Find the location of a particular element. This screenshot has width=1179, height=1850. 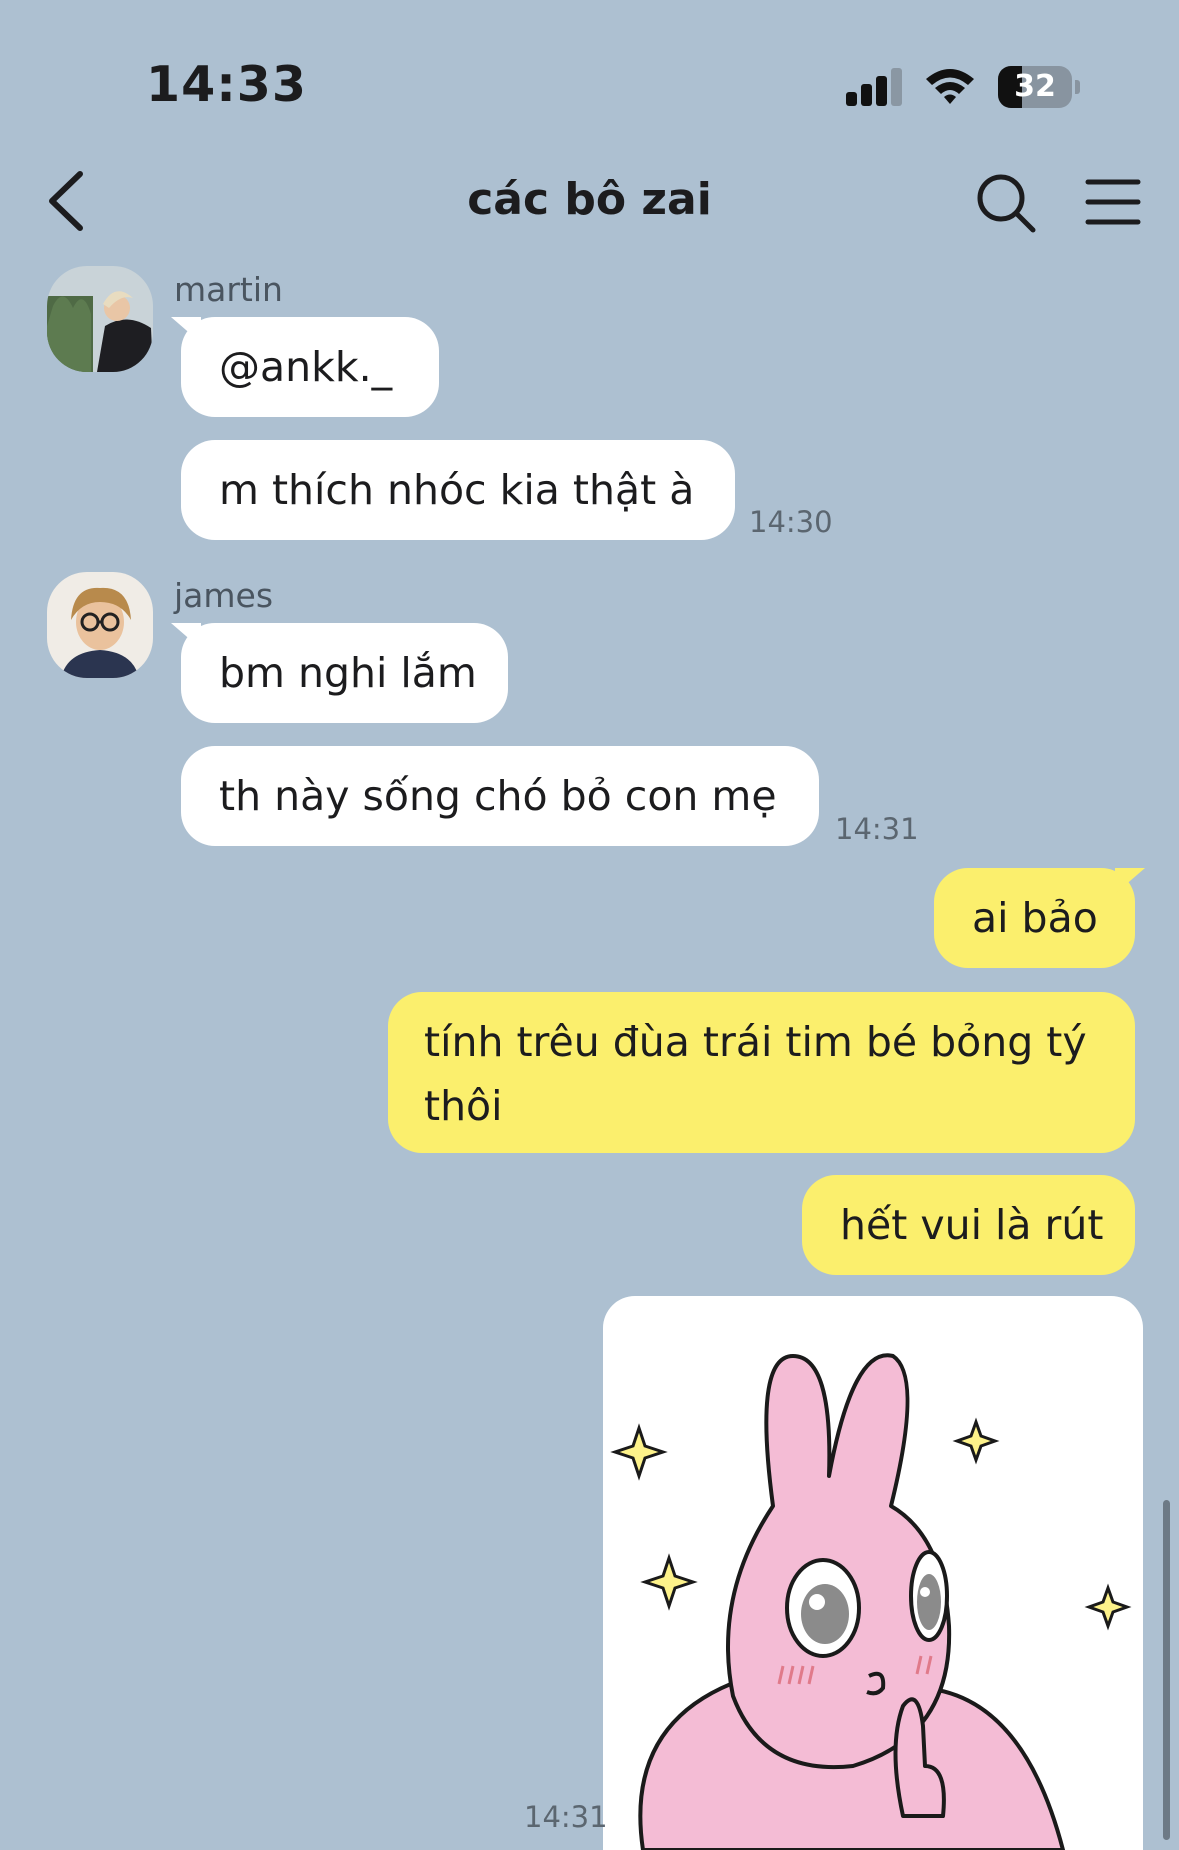

wifi-icon is located at coordinates (950, 86).